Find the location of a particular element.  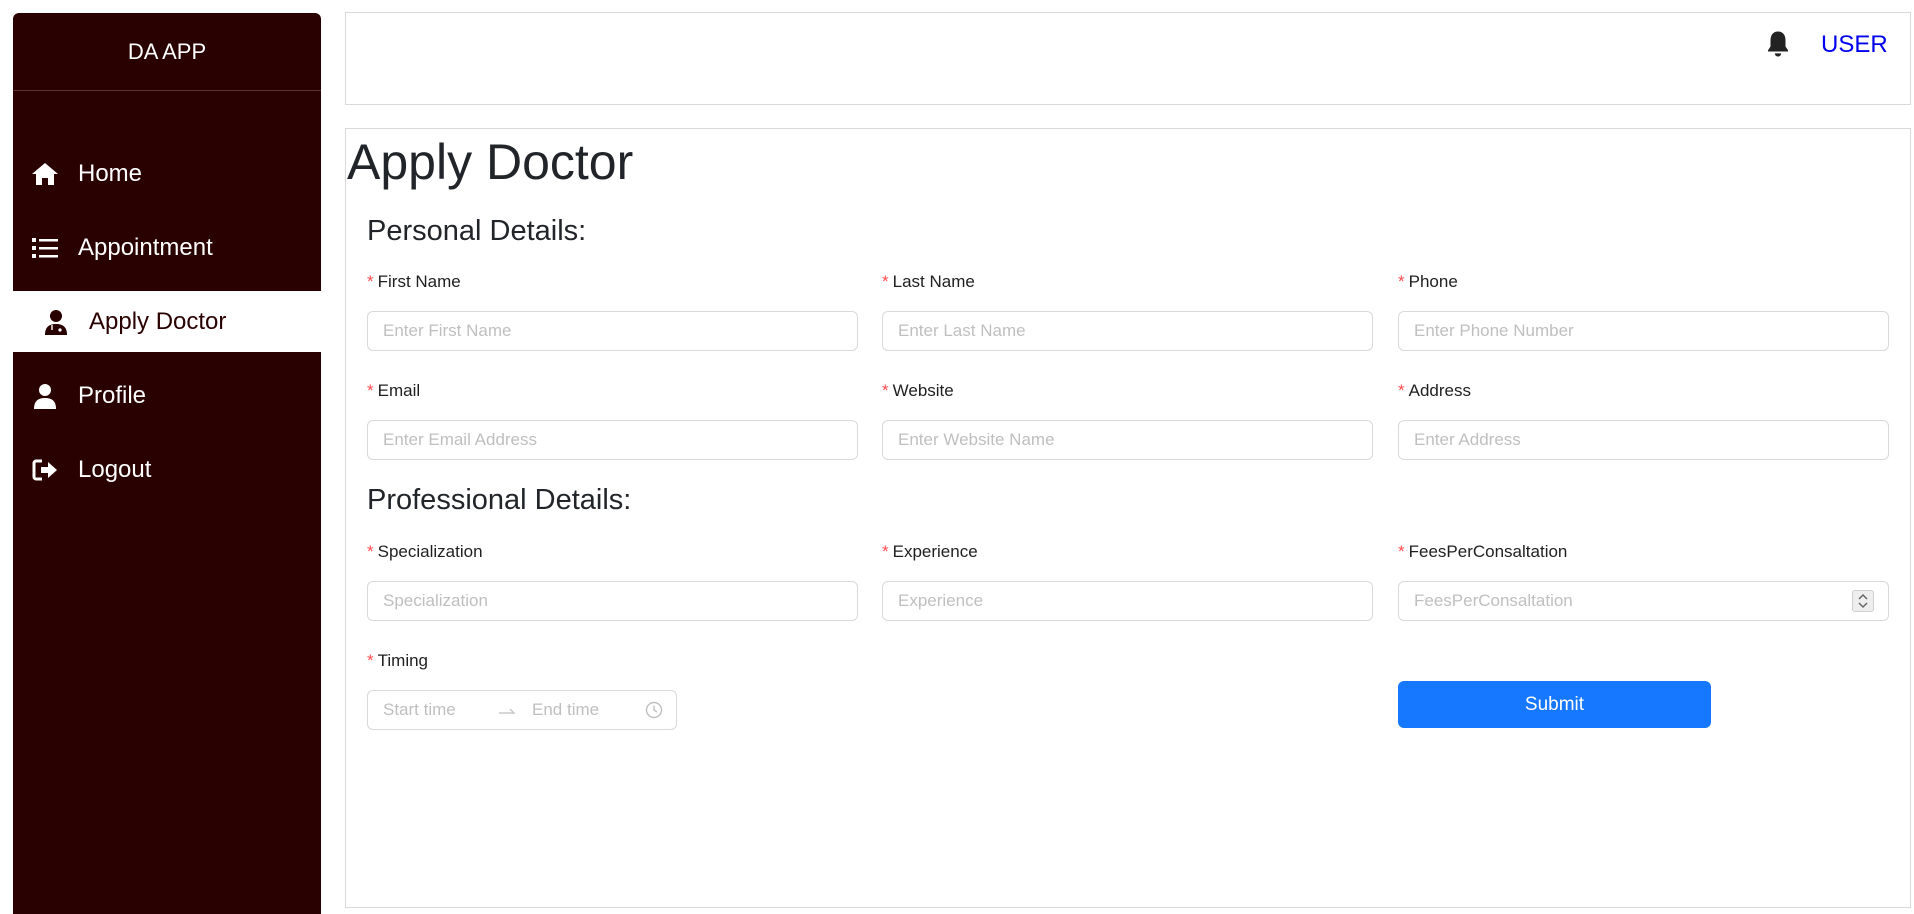

label-text: Website is located at coordinates (923, 390).